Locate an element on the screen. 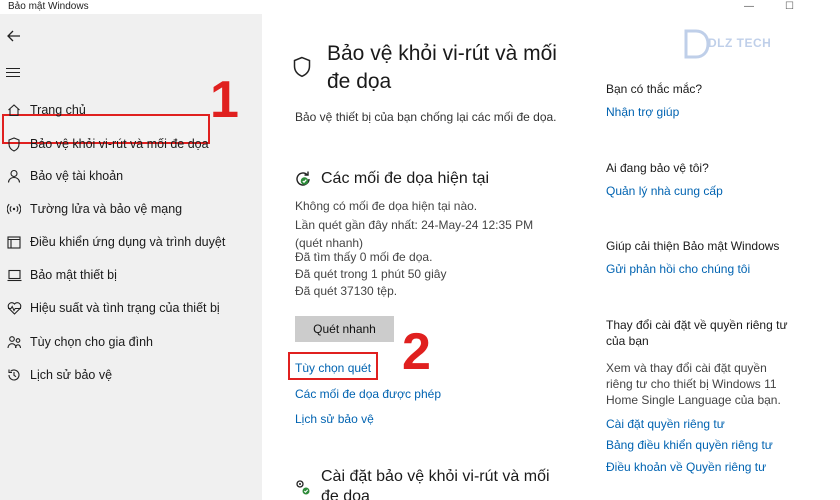 This screenshot has height=500, width=840. page-title: Bảo vệ khỏi vi-rút và mối đe dọa is located at coordinates (442, 67).